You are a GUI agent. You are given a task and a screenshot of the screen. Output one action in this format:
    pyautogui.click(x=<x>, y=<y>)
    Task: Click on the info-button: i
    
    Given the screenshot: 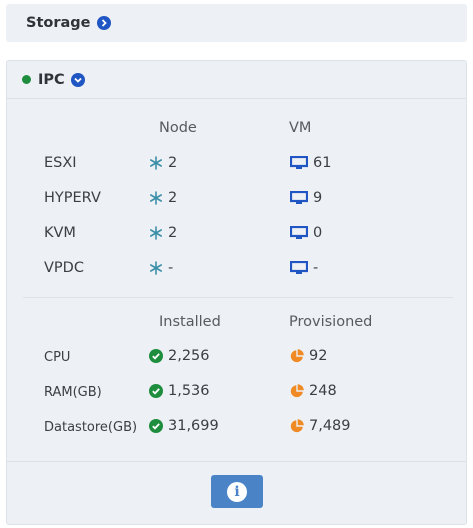 What is the action you would take?
    pyautogui.click(x=237, y=491)
    